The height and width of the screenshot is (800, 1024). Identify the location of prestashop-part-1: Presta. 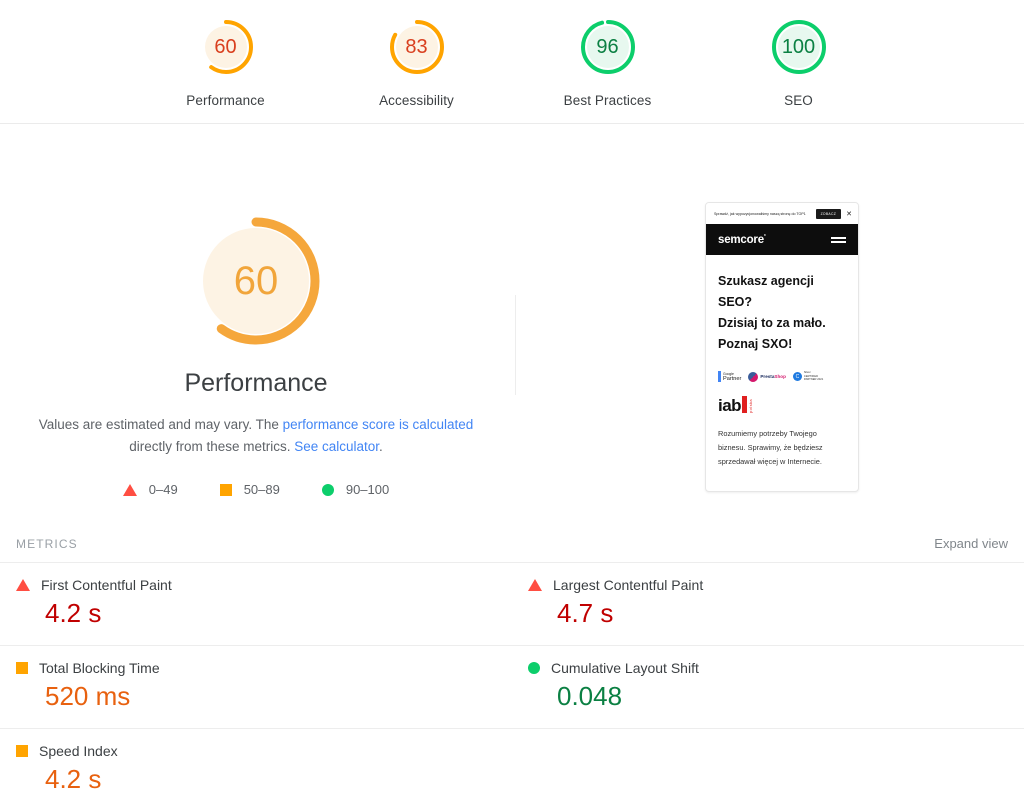
(767, 376).